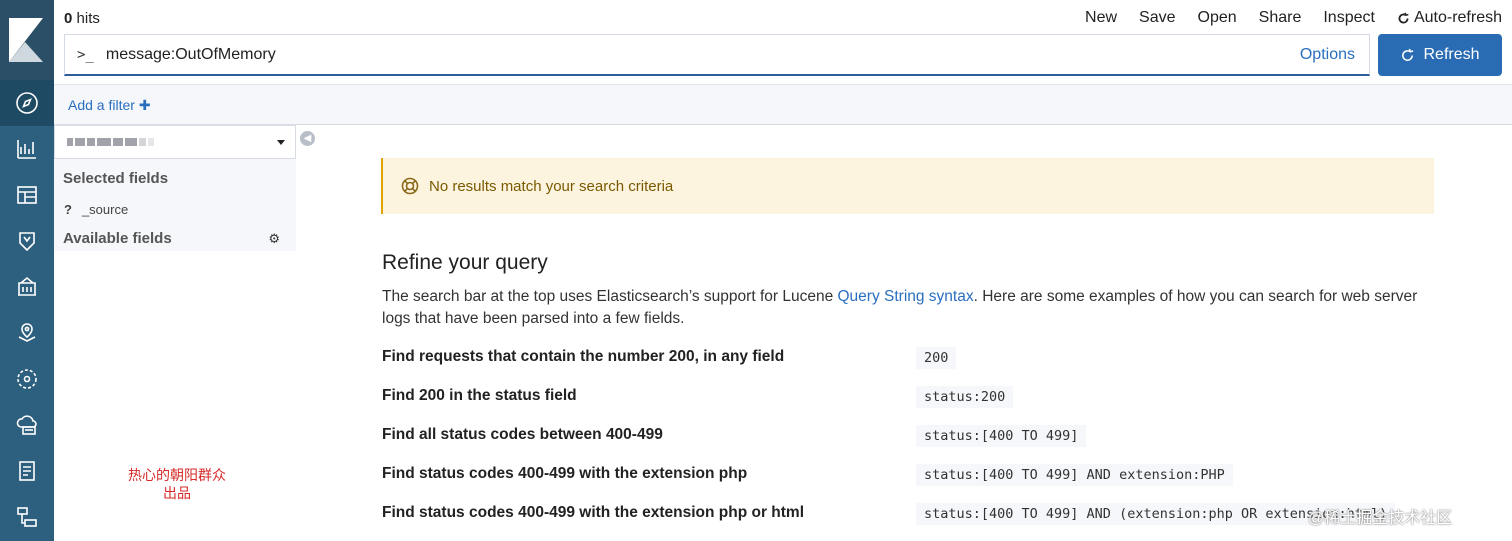 The height and width of the screenshot is (541, 1512). What do you see at coordinates (27, 379) in the screenshot?
I see `nav-ml-icon` at bounding box center [27, 379].